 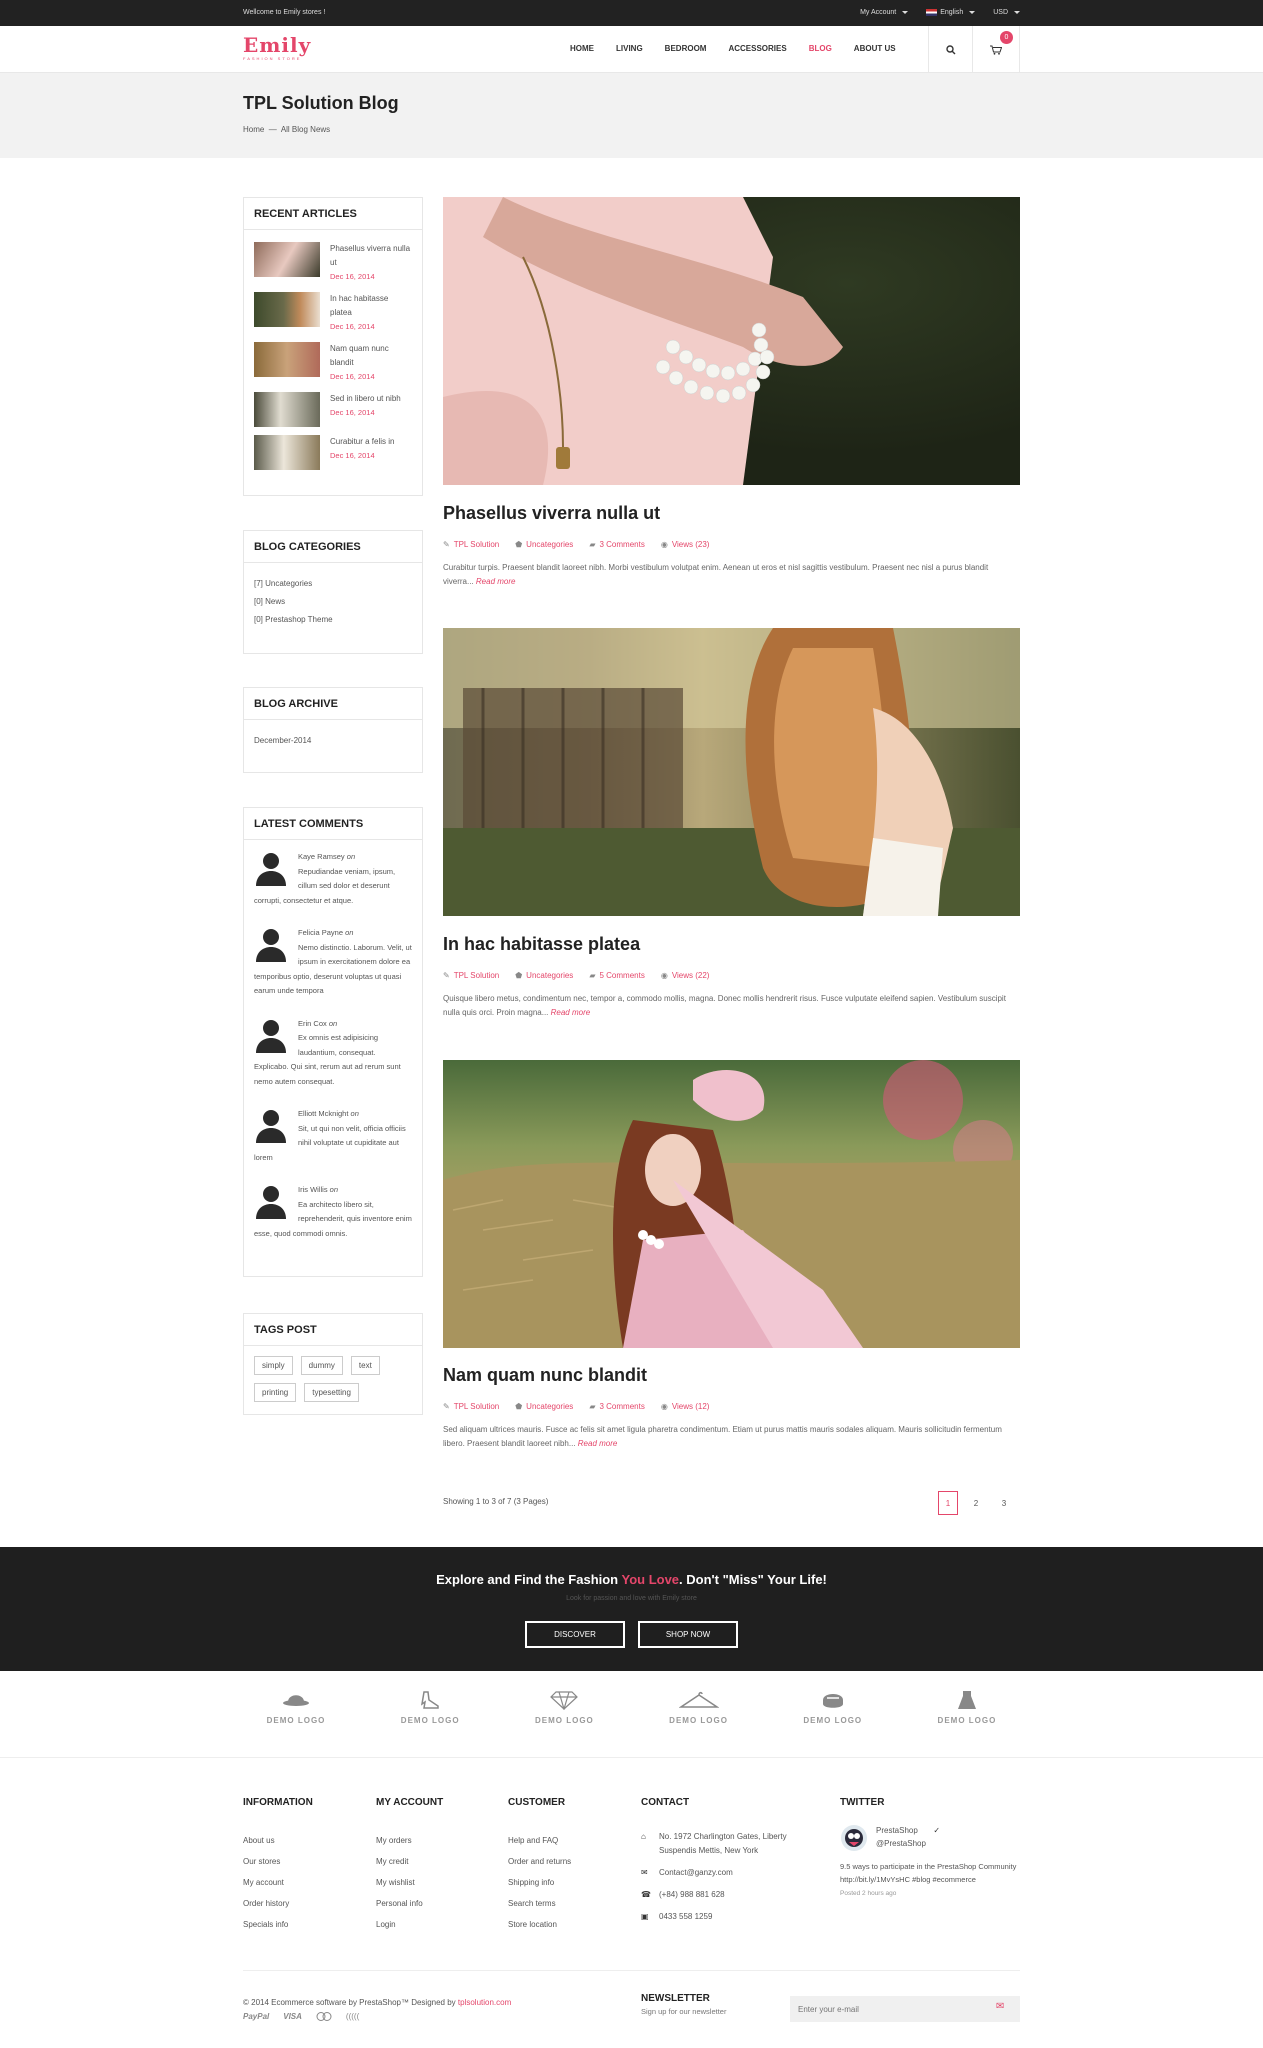 What do you see at coordinates (948, 1503) in the screenshot?
I see `page-link-current: 1` at bounding box center [948, 1503].